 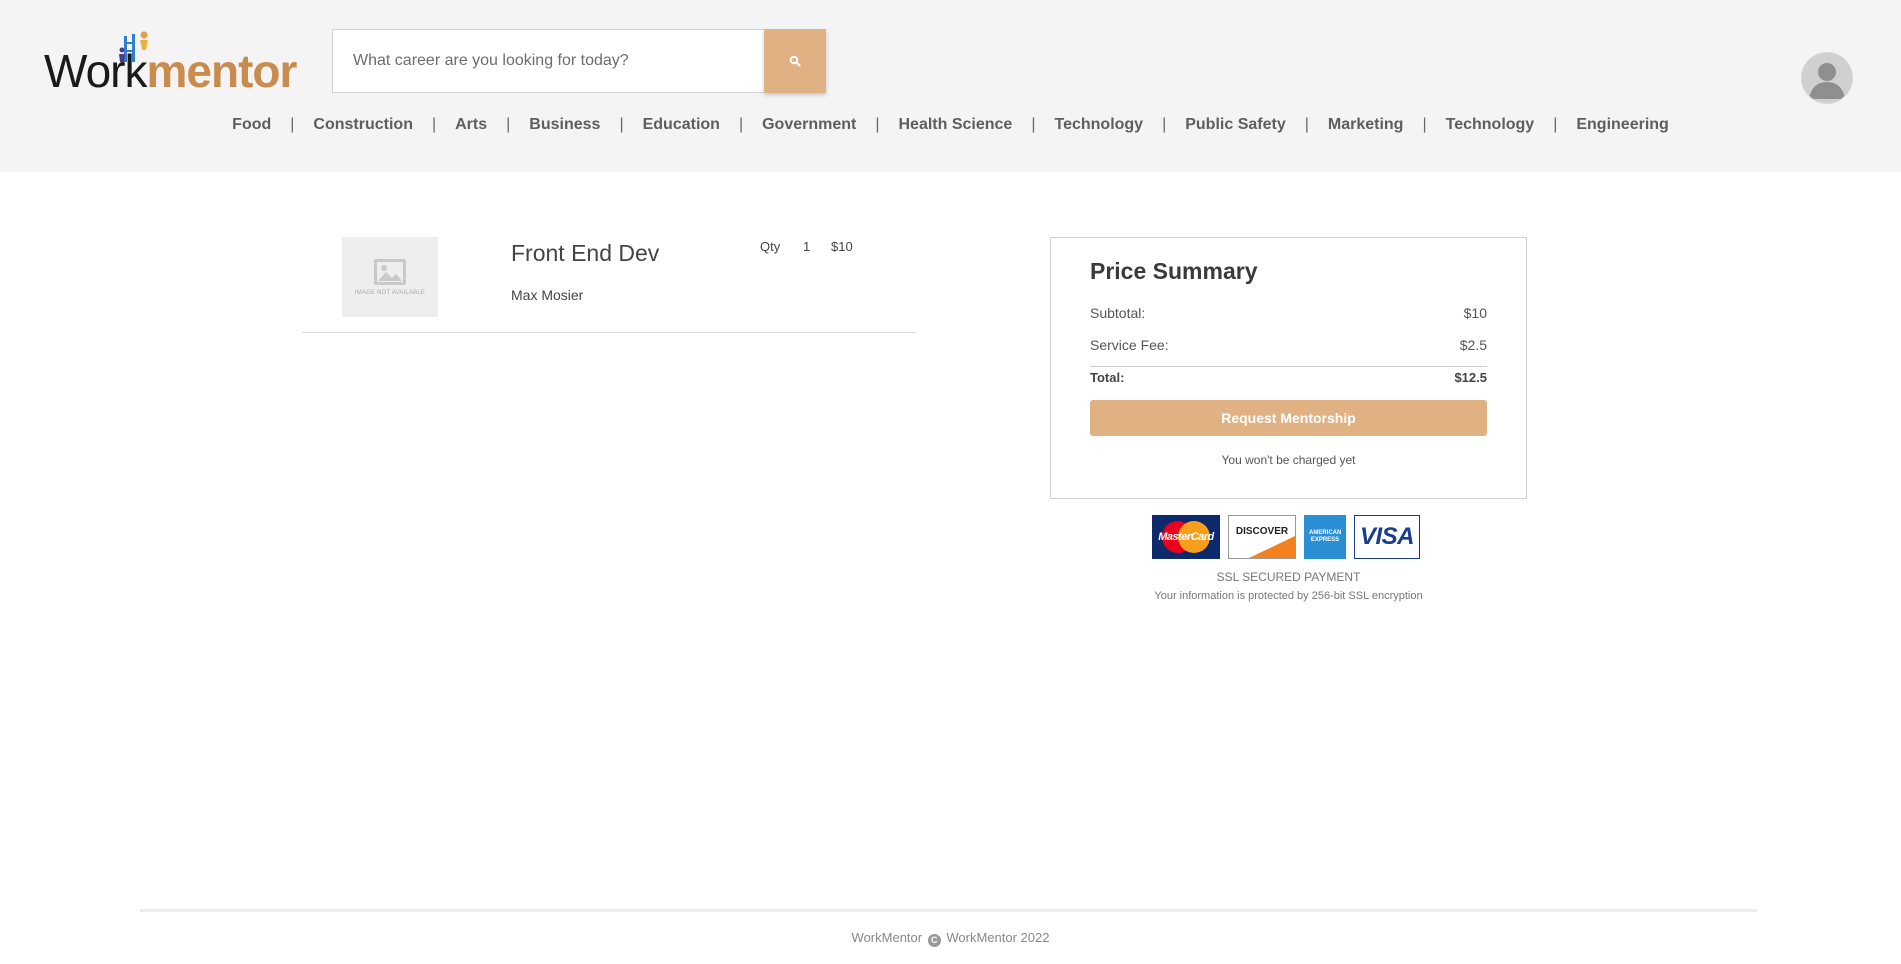 What do you see at coordinates (1098, 124) in the screenshot?
I see `nav-technology: Technology` at bounding box center [1098, 124].